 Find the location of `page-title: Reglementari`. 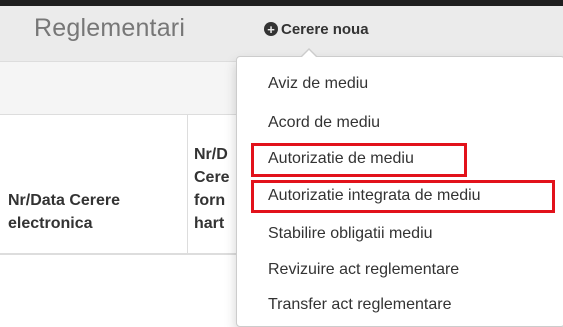

page-title: Reglementari is located at coordinates (110, 28).